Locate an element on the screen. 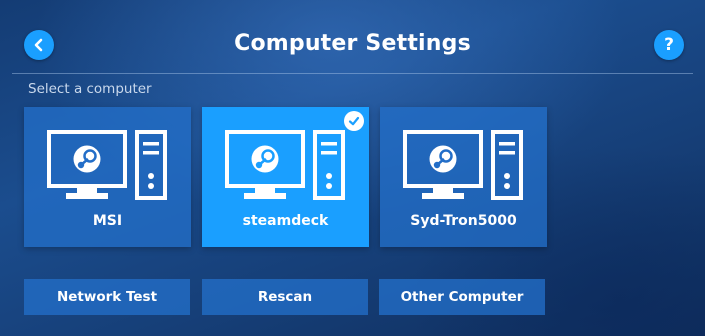 The height and width of the screenshot is (336, 705). other-computer-button: Other Computer is located at coordinates (462, 297).